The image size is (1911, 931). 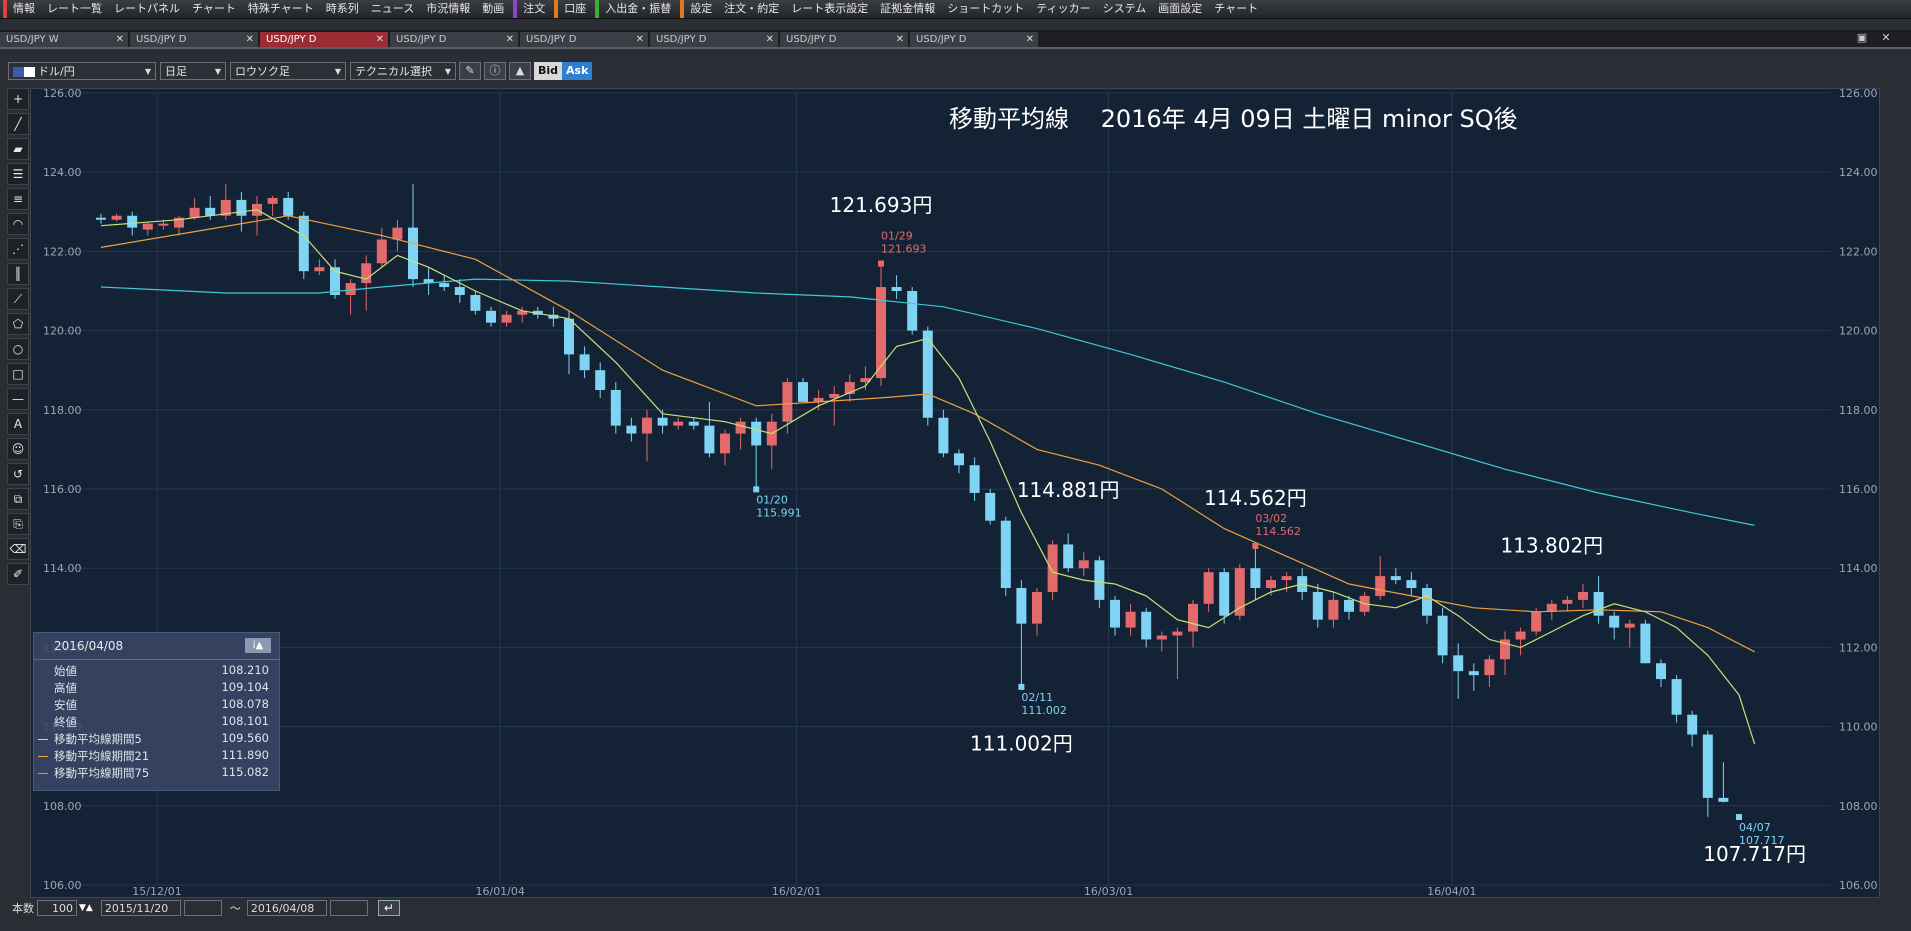 I want to click on from-time-field, so click(x=202, y=908).